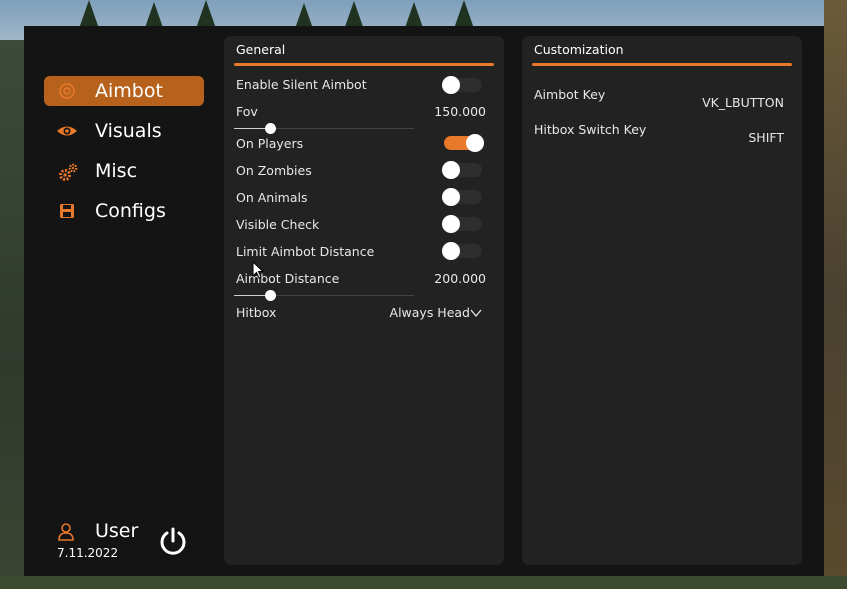 The width and height of the screenshot is (847, 589). Describe the element at coordinates (305, 251) in the screenshot. I see `limit-aimbot-distance-label: Limit Aimbot Distance` at that location.